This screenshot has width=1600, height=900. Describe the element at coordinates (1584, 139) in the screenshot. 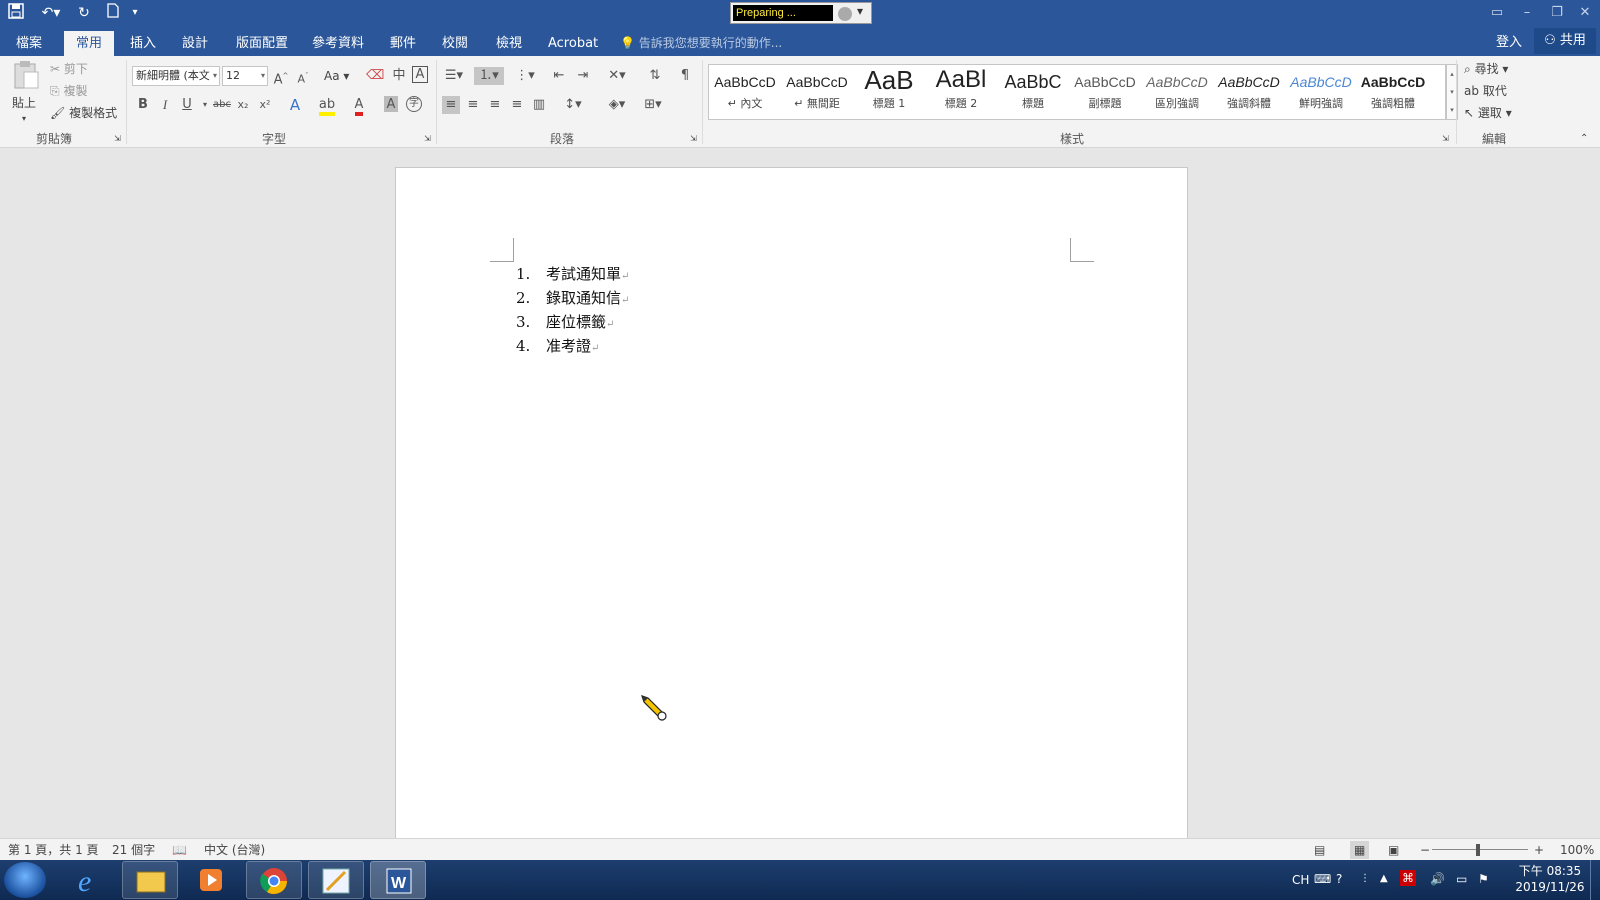

I see `collapse-ribbon-icon: ⌃` at that location.